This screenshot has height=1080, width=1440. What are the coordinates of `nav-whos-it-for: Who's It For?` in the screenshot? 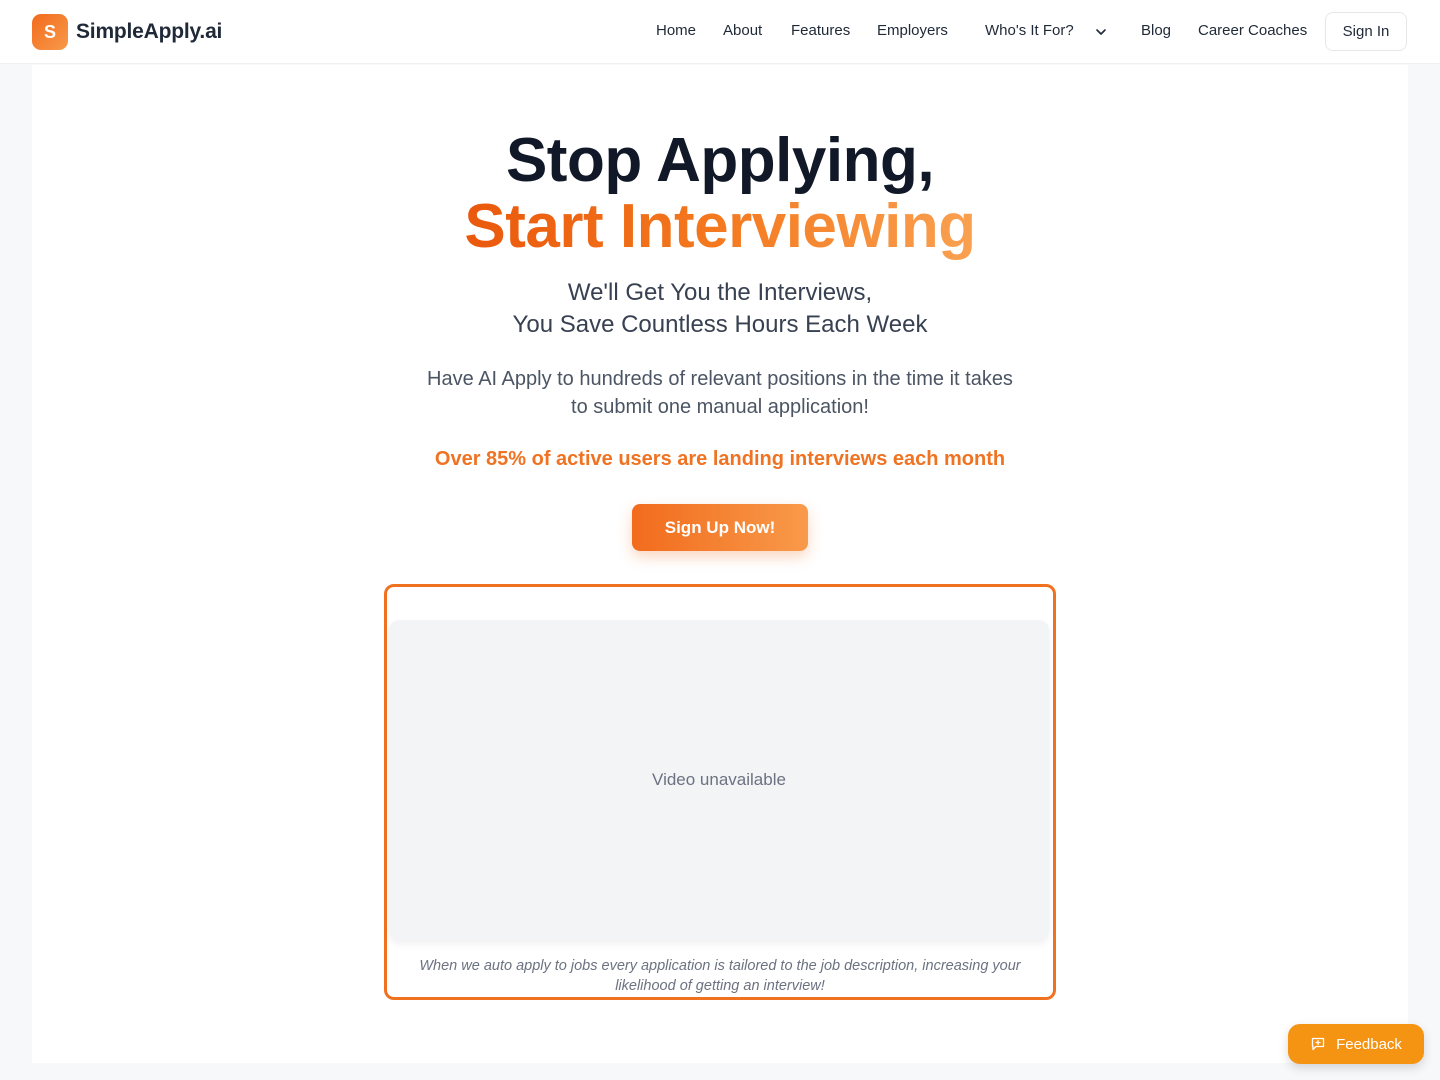 It's located at (1029, 30).